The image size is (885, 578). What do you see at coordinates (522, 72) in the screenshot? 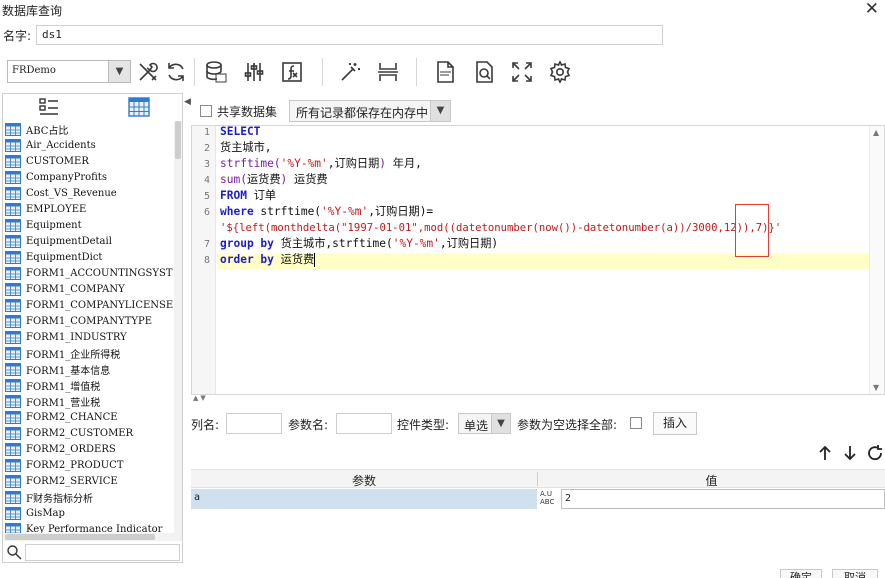
I see `fullscreen-icon` at bounding box center [522, 72].